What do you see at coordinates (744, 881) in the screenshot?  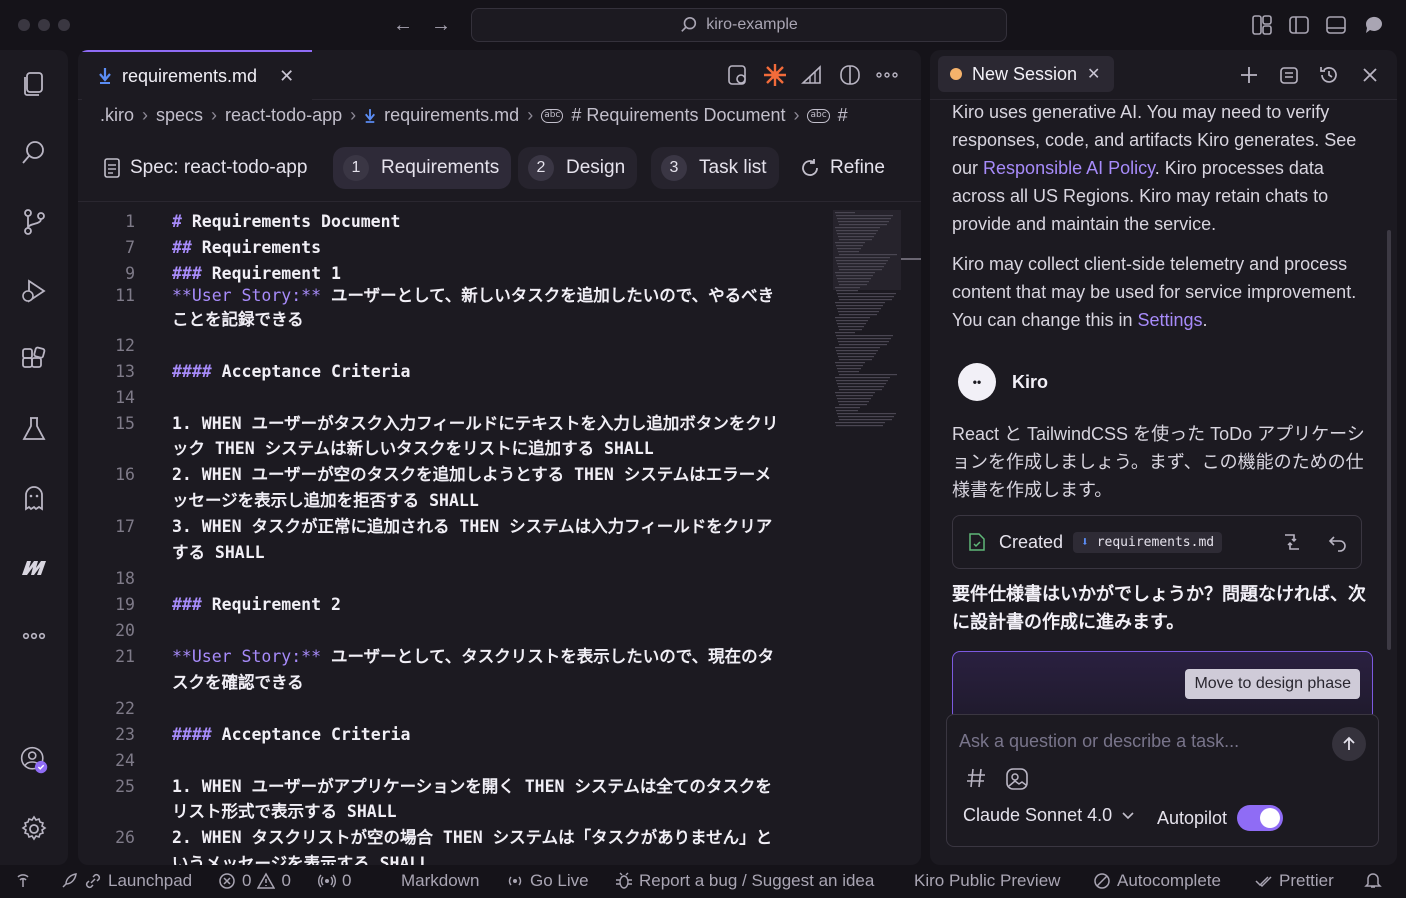 I see `report-bug-item: Report a bug / Suggest an idea` at bounding box center [744, 881].